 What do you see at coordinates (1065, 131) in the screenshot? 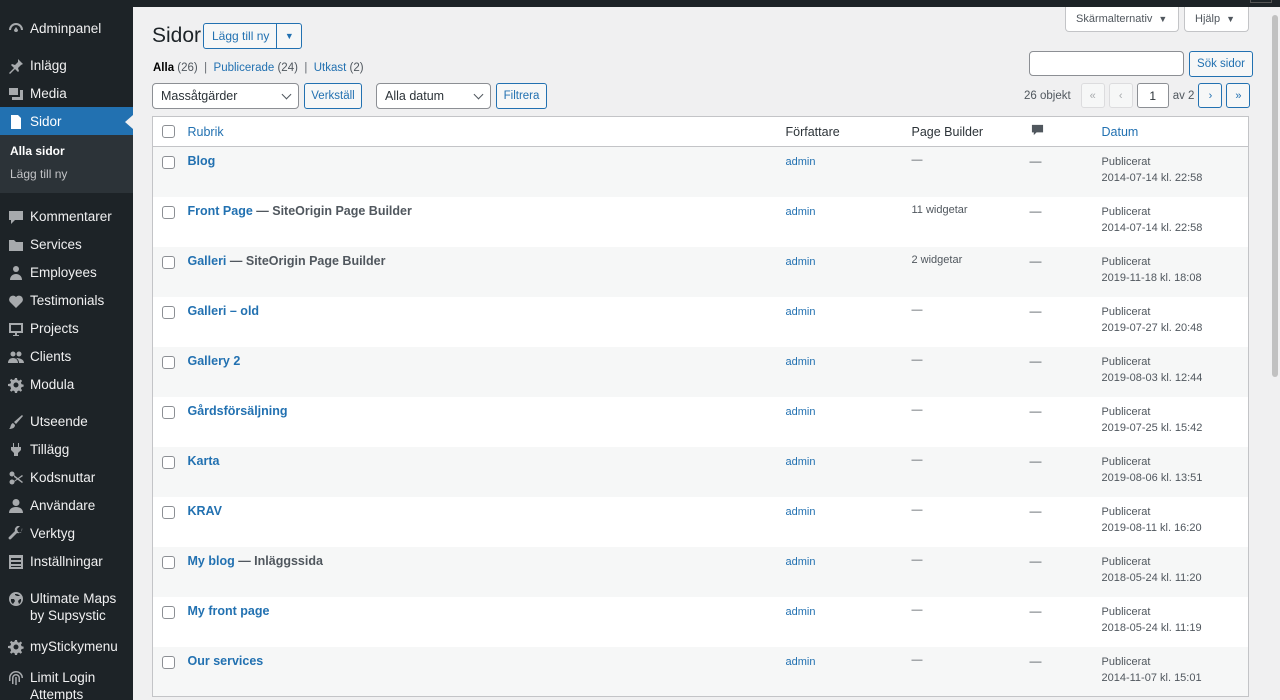
I see `column-comments` at bounding box center [1065, 131].